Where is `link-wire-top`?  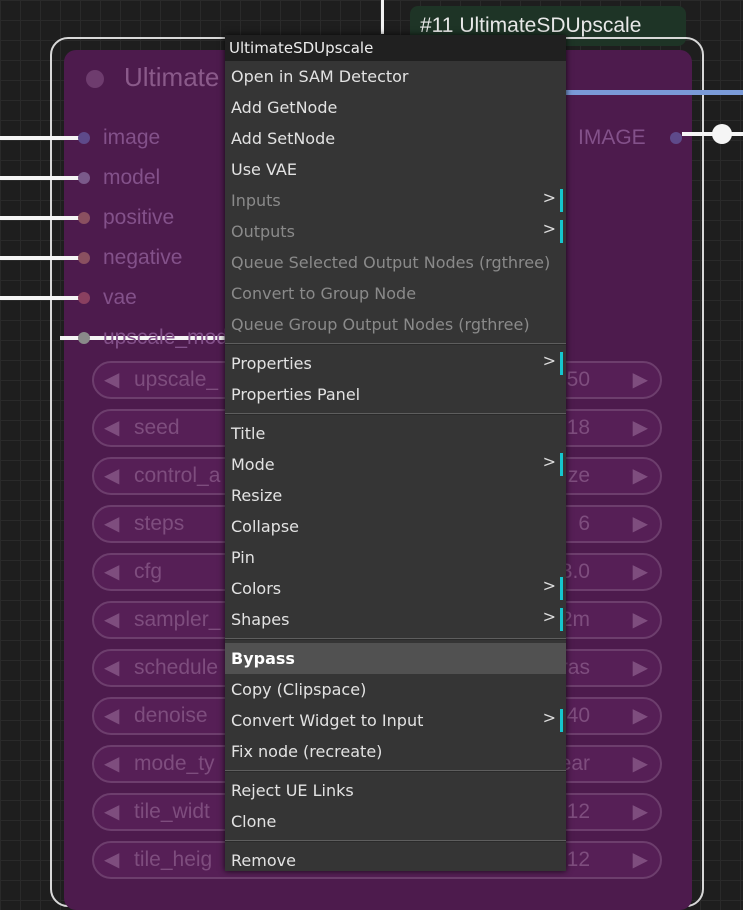 link-wire-top is located at coordinates (382, 17).